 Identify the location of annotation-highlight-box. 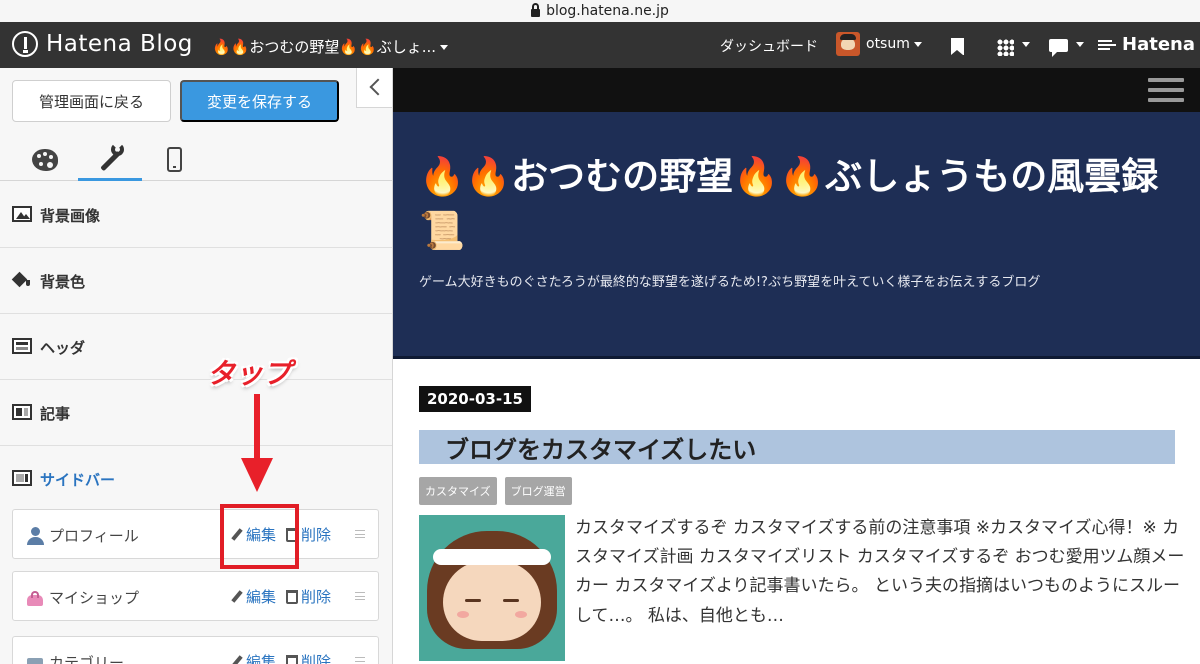
(259, 536).